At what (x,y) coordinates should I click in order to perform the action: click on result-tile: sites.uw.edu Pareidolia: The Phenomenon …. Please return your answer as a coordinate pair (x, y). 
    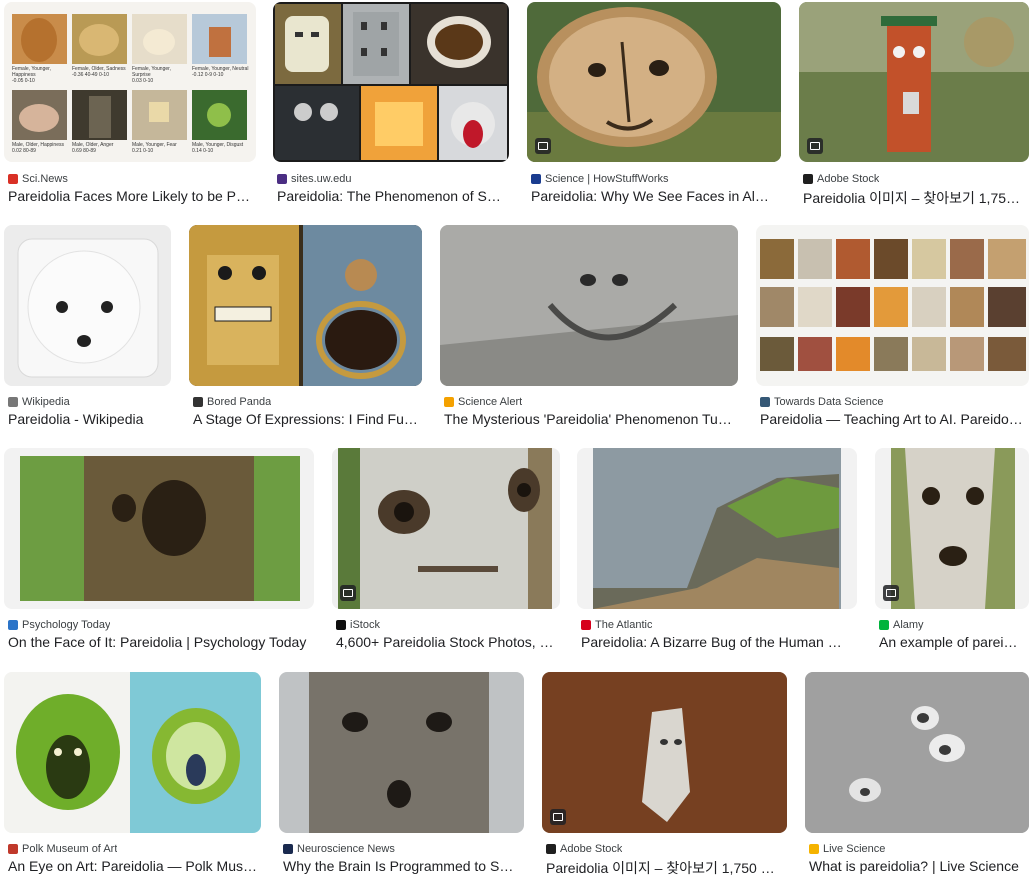
    Looking at the image, I should click on (391, 105).